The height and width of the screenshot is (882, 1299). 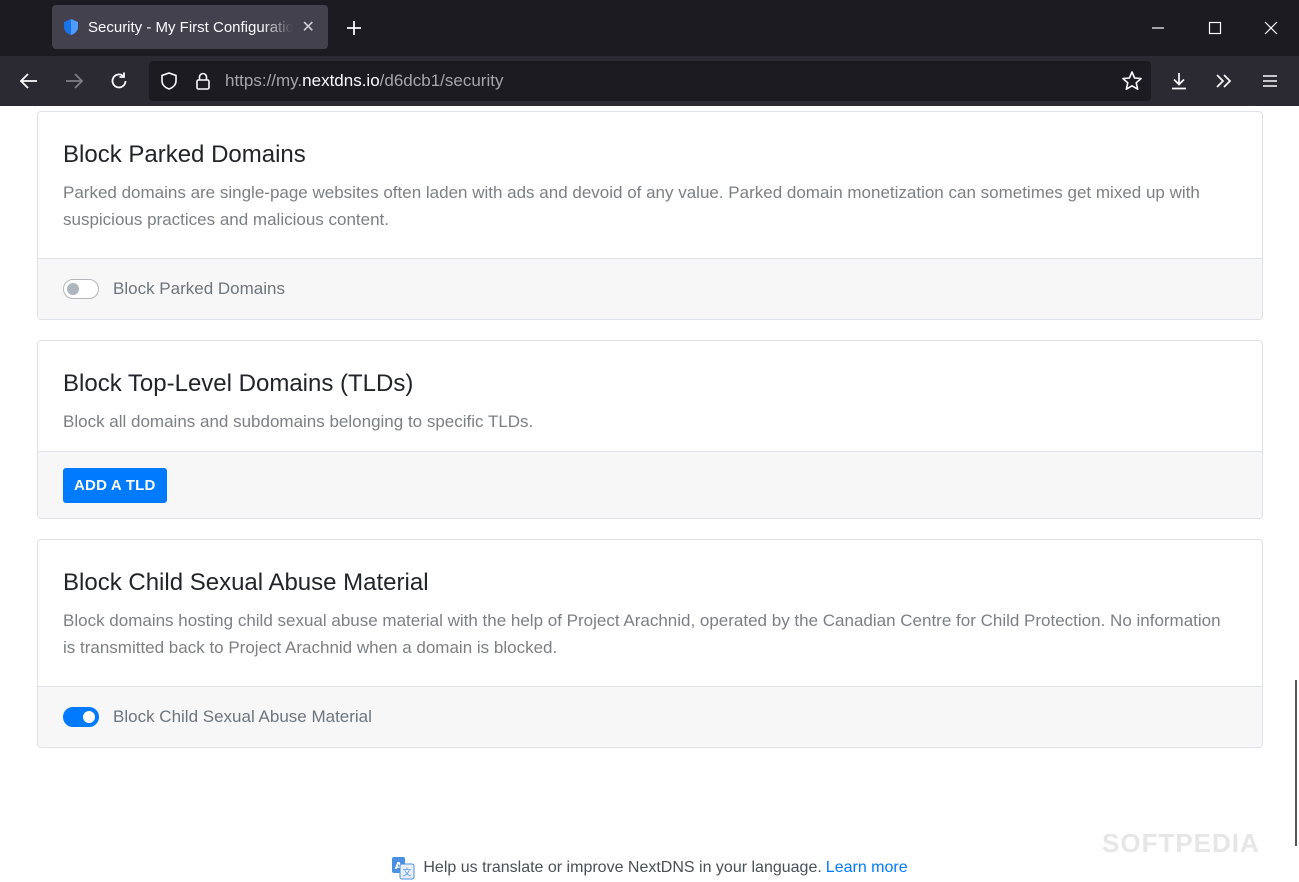 I want to click on new-tab-button, so click(x=354, y=28).